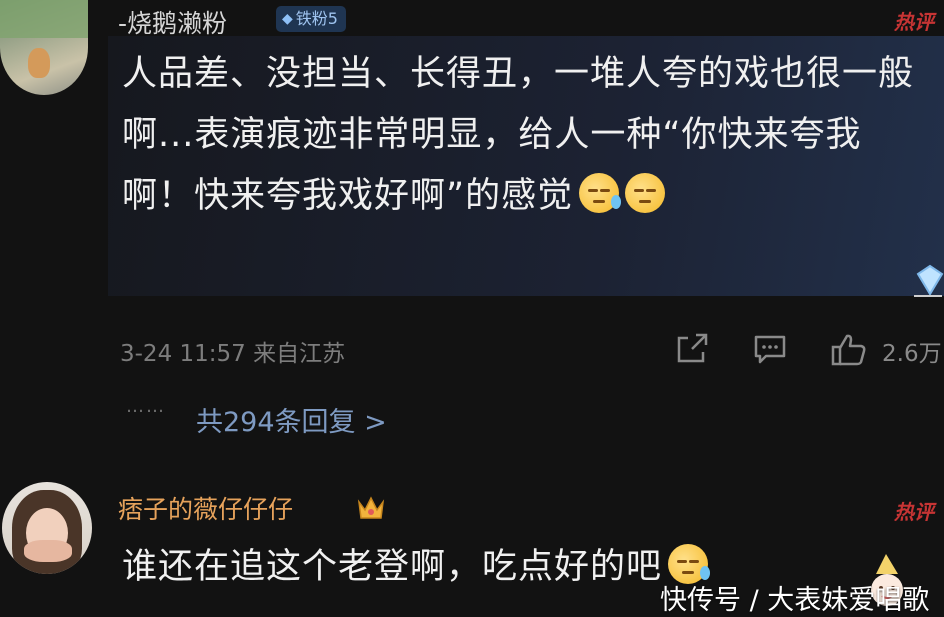 The width and height of the screenshot is (944, 617). I want to click on smirk-emoji, so click(645, 193).